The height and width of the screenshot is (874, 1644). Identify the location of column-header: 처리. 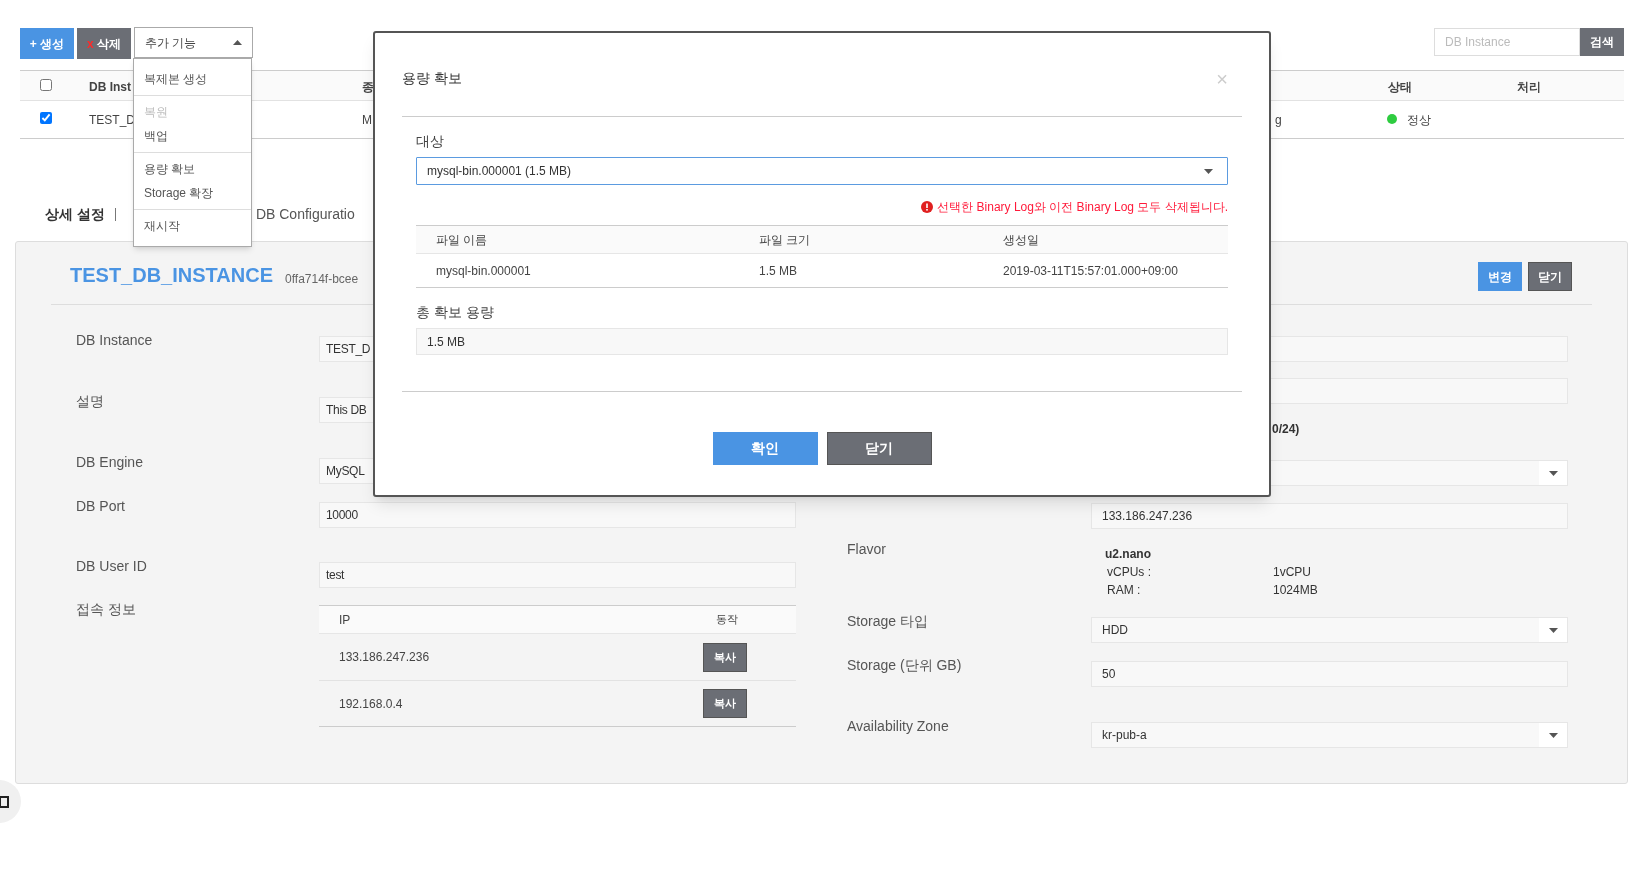
(1529, 87).